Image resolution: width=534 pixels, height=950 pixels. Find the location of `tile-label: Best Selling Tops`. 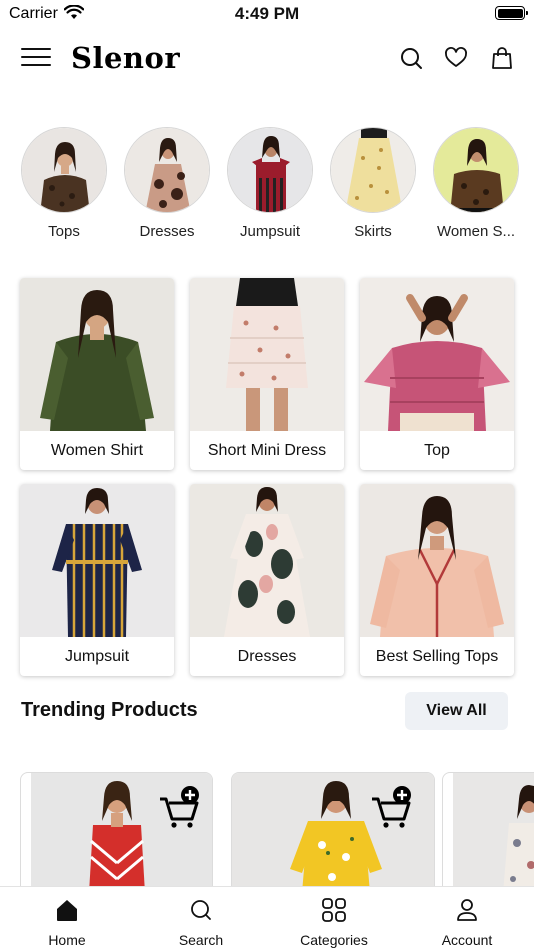

tile-label: Best Selling Tops is located at coordinates (437, 656).